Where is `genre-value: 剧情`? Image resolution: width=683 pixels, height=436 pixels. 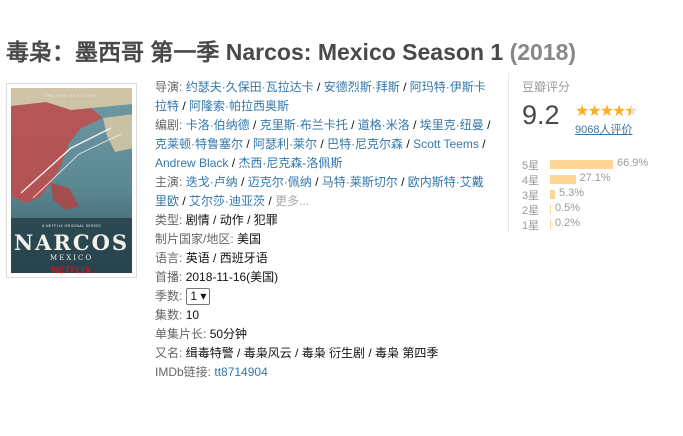 genre-value: 剧情 is located at coordinates (197, 220).